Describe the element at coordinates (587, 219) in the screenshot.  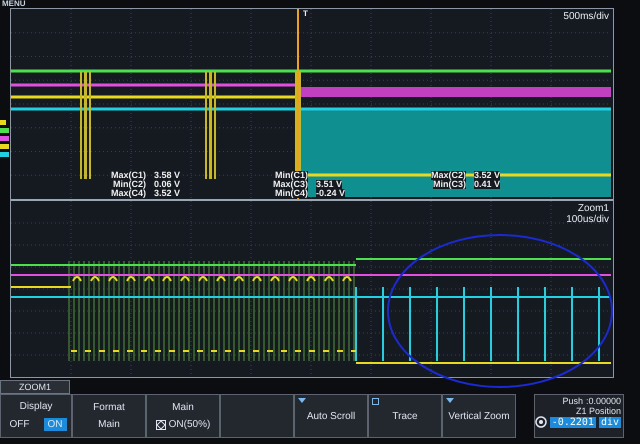
I see `timebase-label: 100us/div` at that location.